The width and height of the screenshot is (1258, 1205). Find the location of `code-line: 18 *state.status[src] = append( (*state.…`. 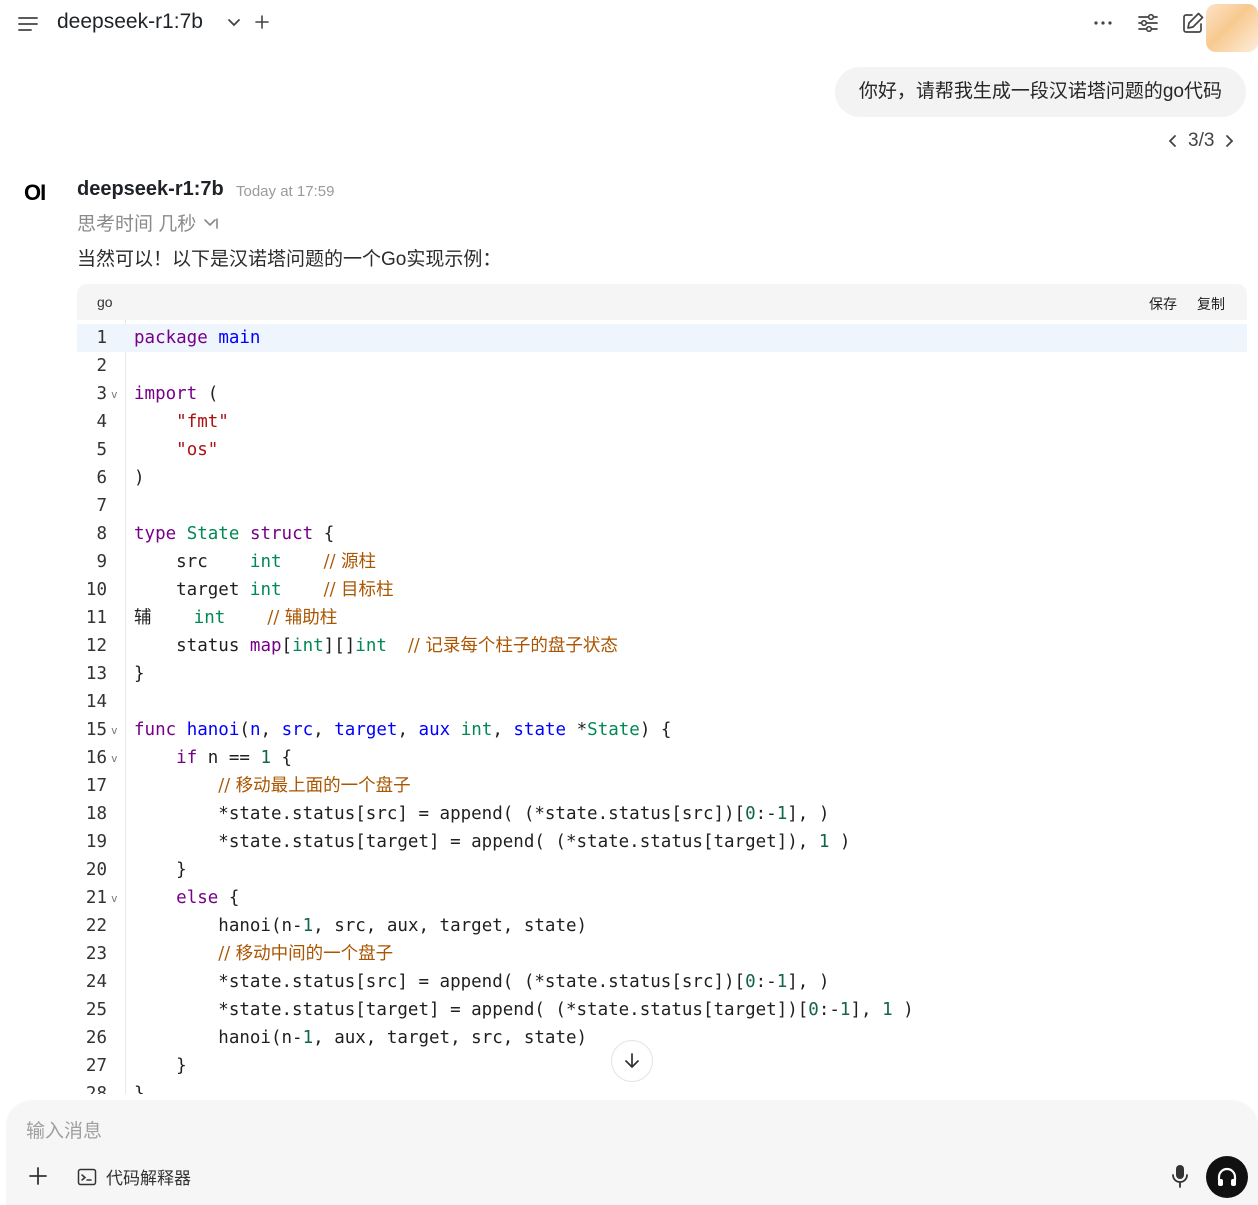

code-line: 18 *state.status[src] = append( (*state.… is located at coordinates (457, 814).